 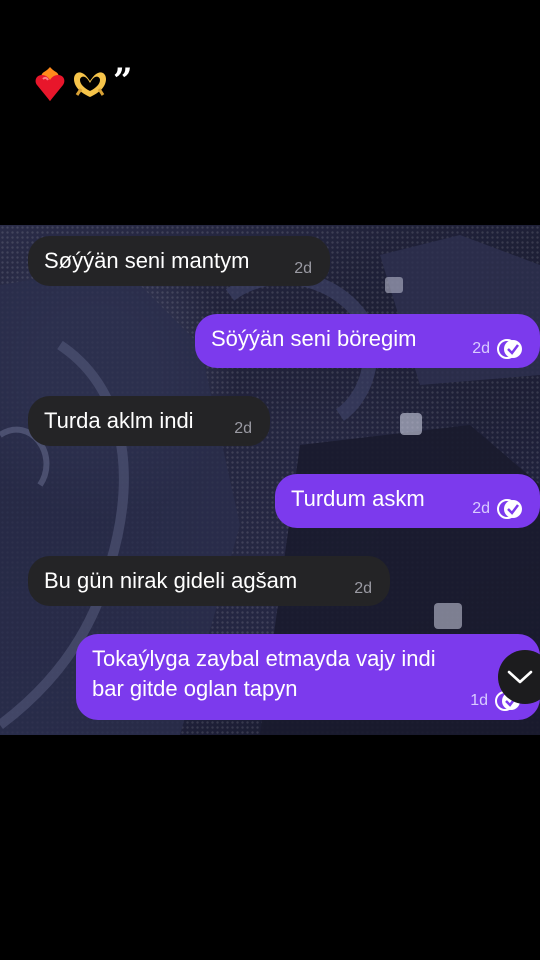 I want to click on chevron-down-icon, so click(x=520, y=677).